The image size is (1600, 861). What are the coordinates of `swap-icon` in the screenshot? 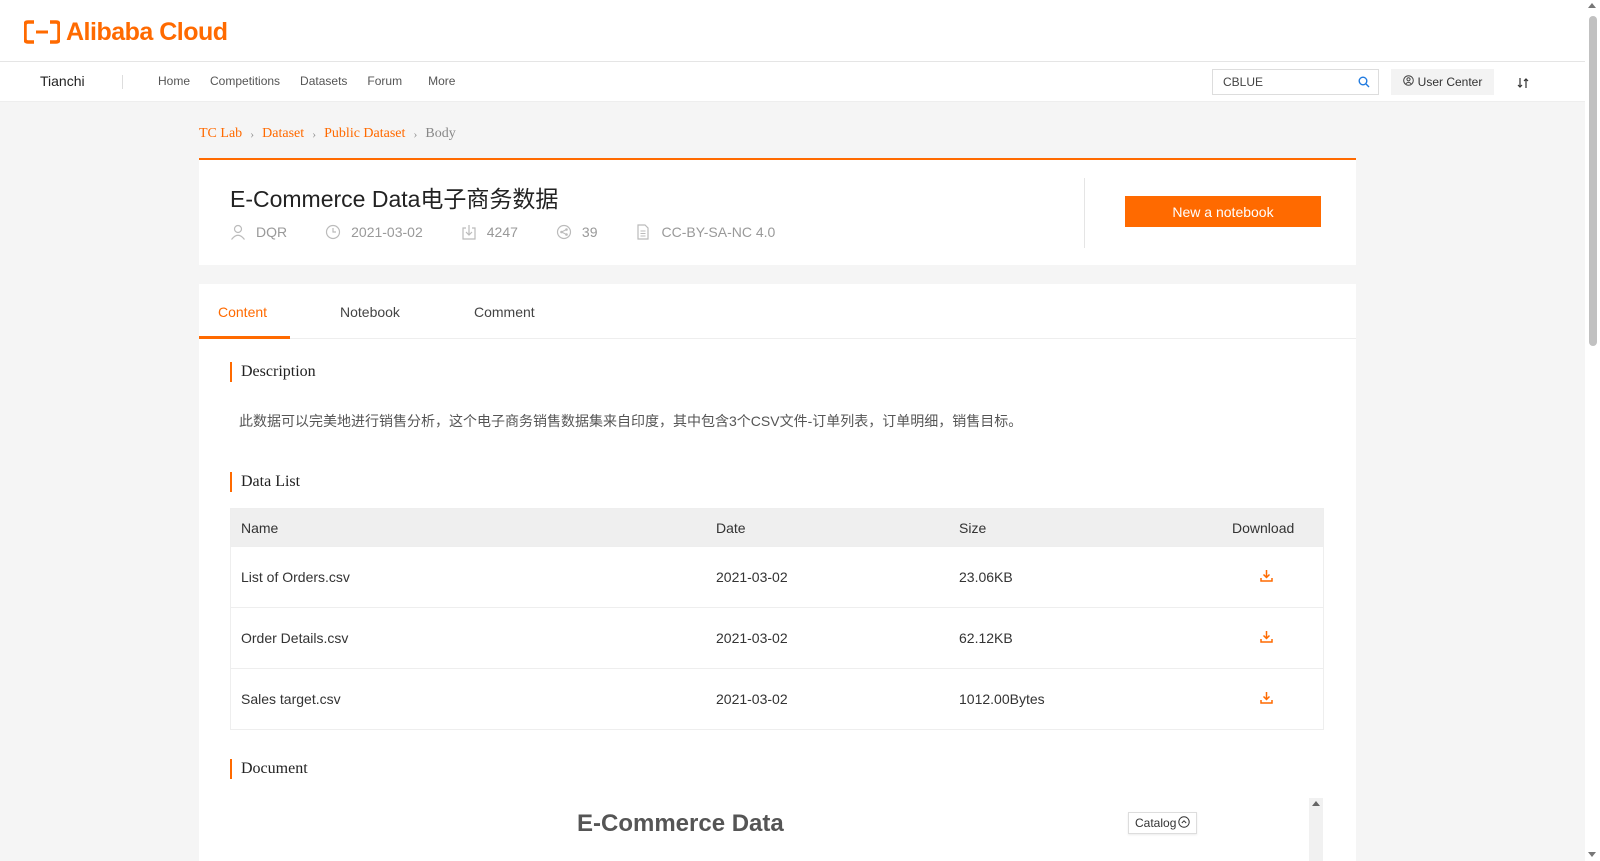 It's located at (1523, 85).